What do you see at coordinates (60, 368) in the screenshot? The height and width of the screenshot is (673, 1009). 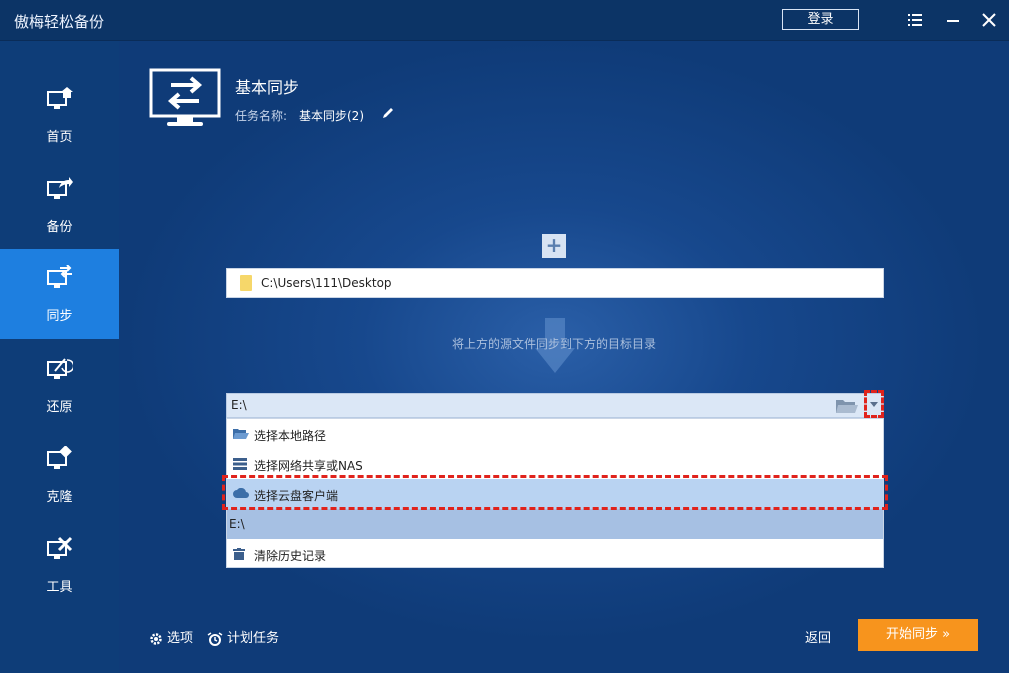 I see `restore-icon` at bounding box center [60, 368].